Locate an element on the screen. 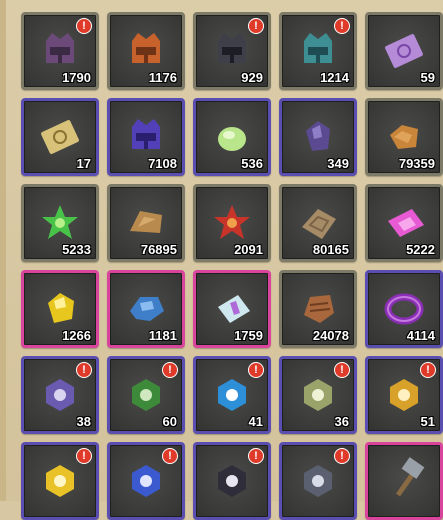 Image resolution: width=443 pixels, height=520 pixels. item-count: 59 is located at coordinates (427, 77).